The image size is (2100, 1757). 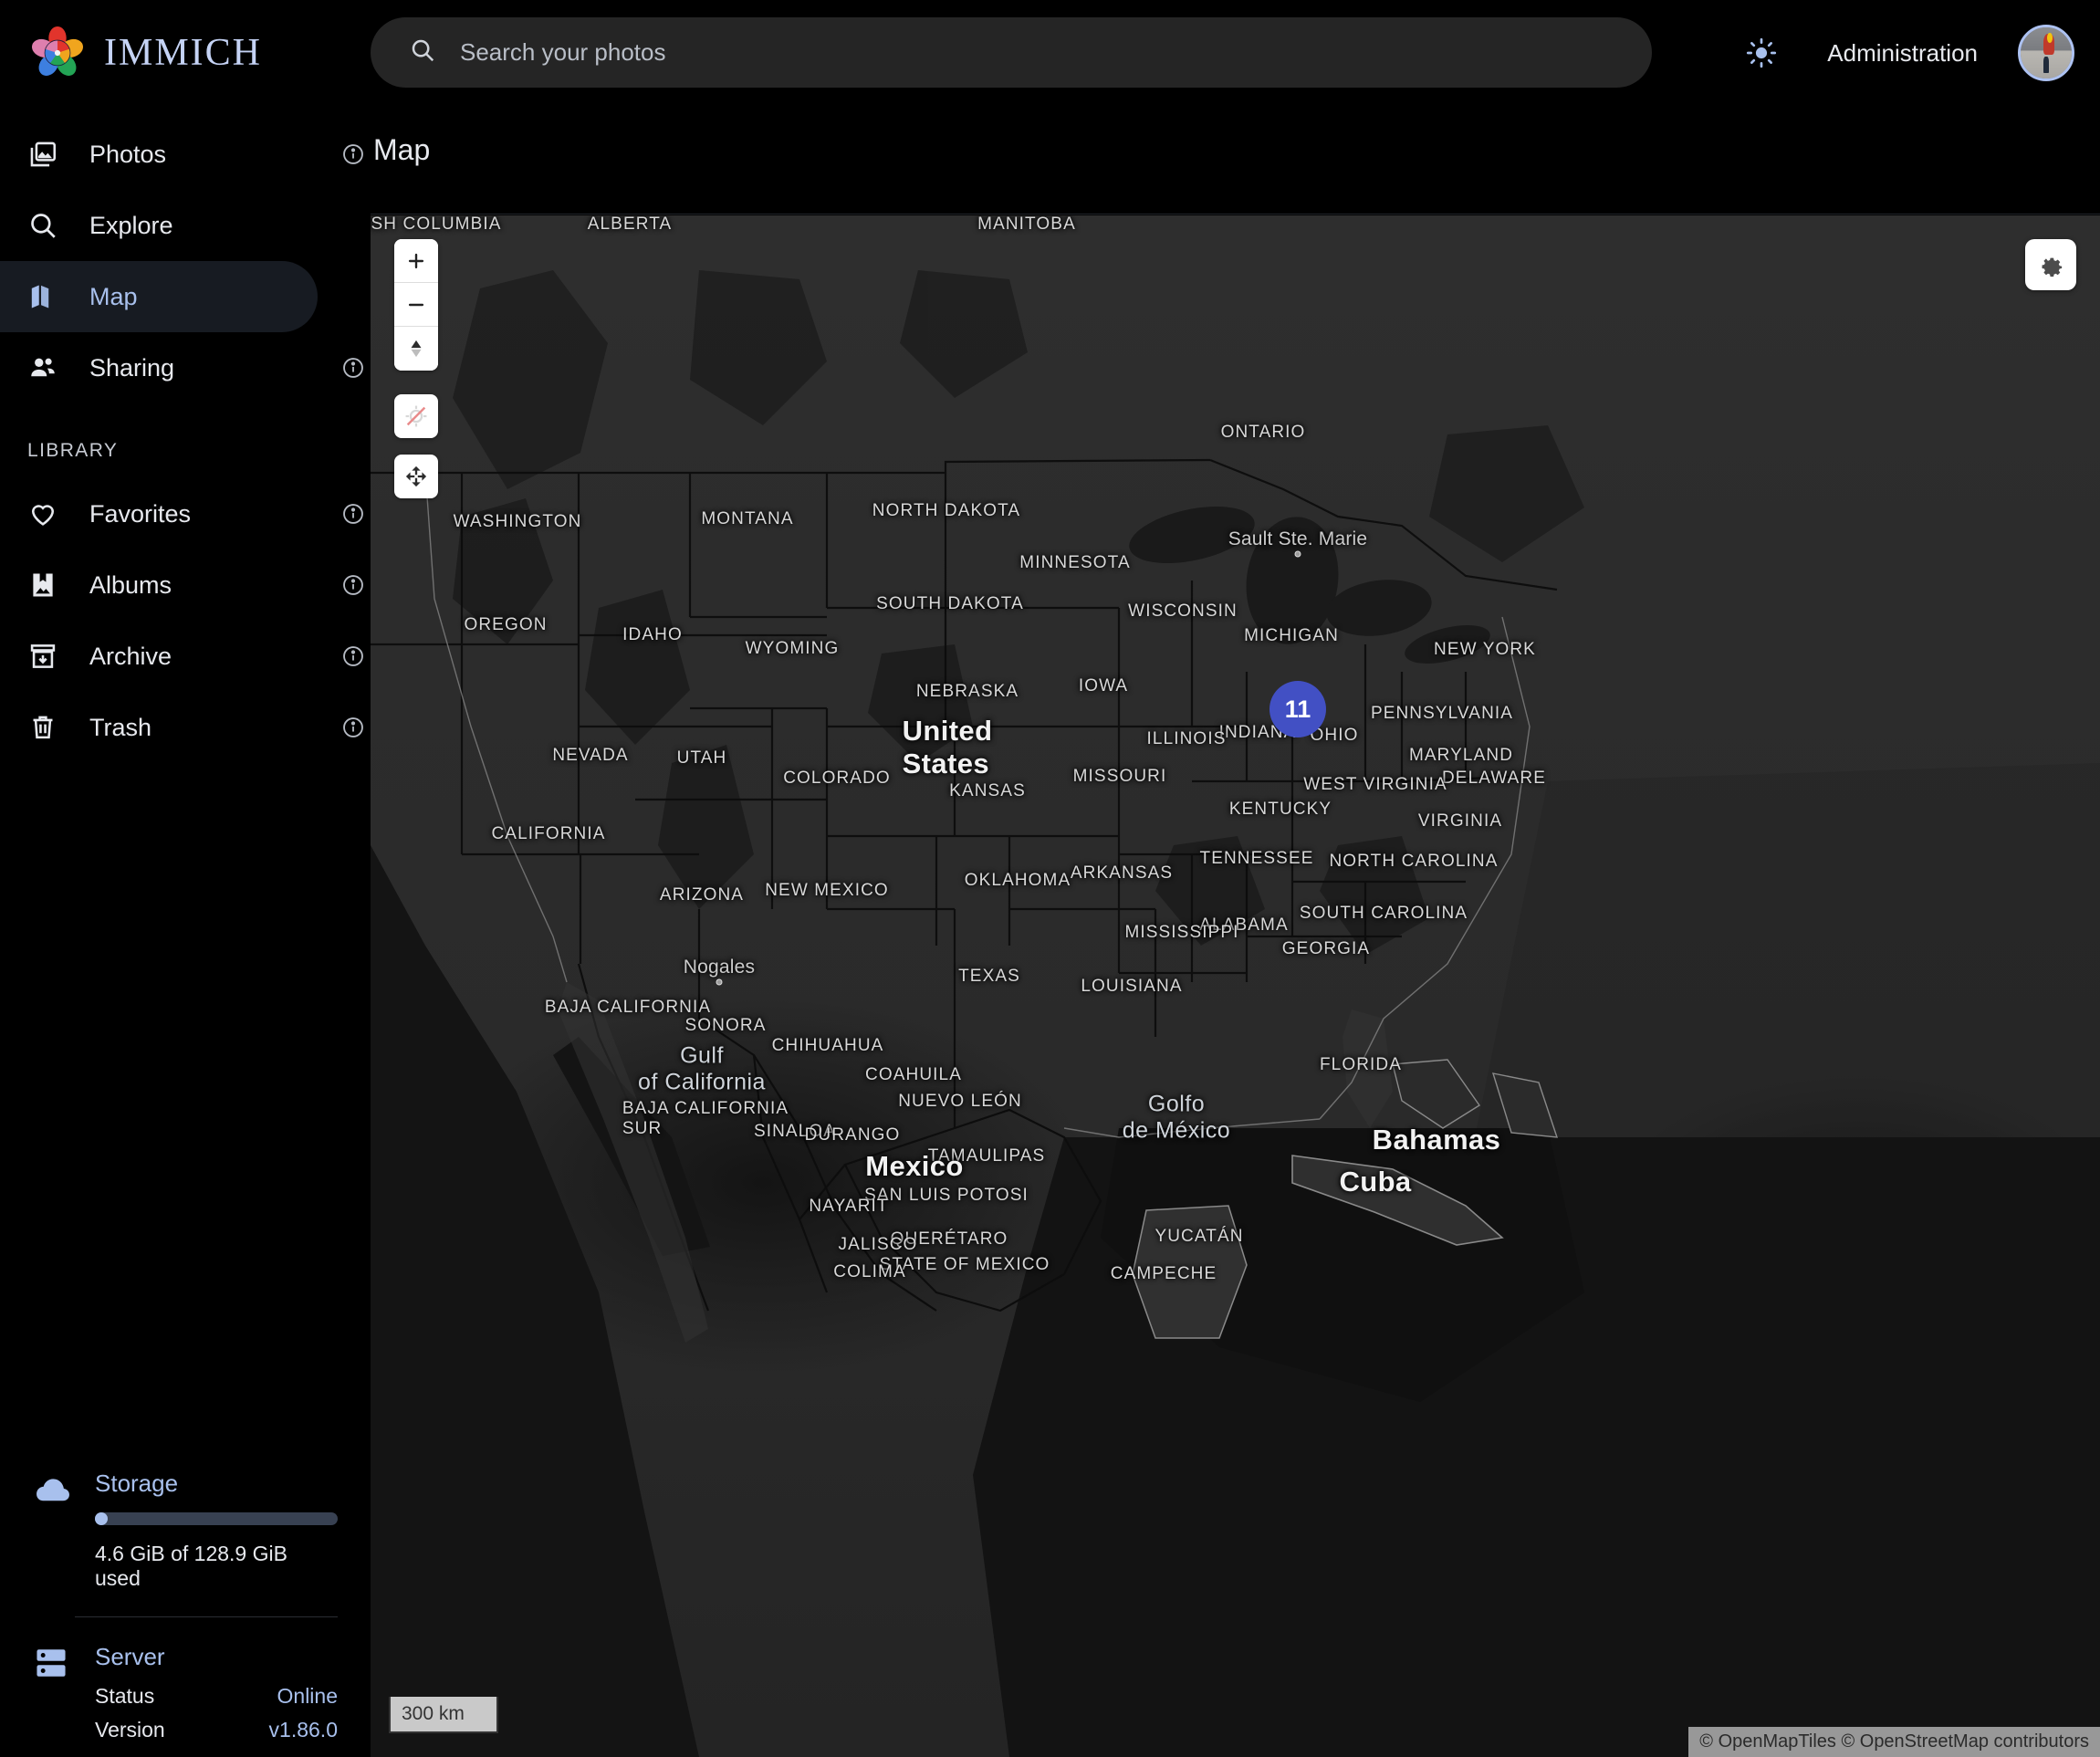 I want to click on sharing-icon, so click(x=51, y=367).